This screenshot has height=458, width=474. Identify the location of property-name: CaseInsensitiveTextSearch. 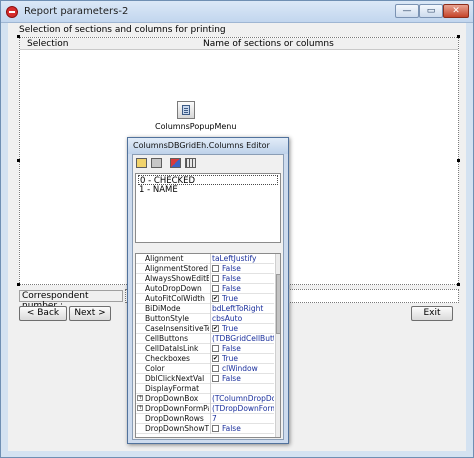
(177, 328).